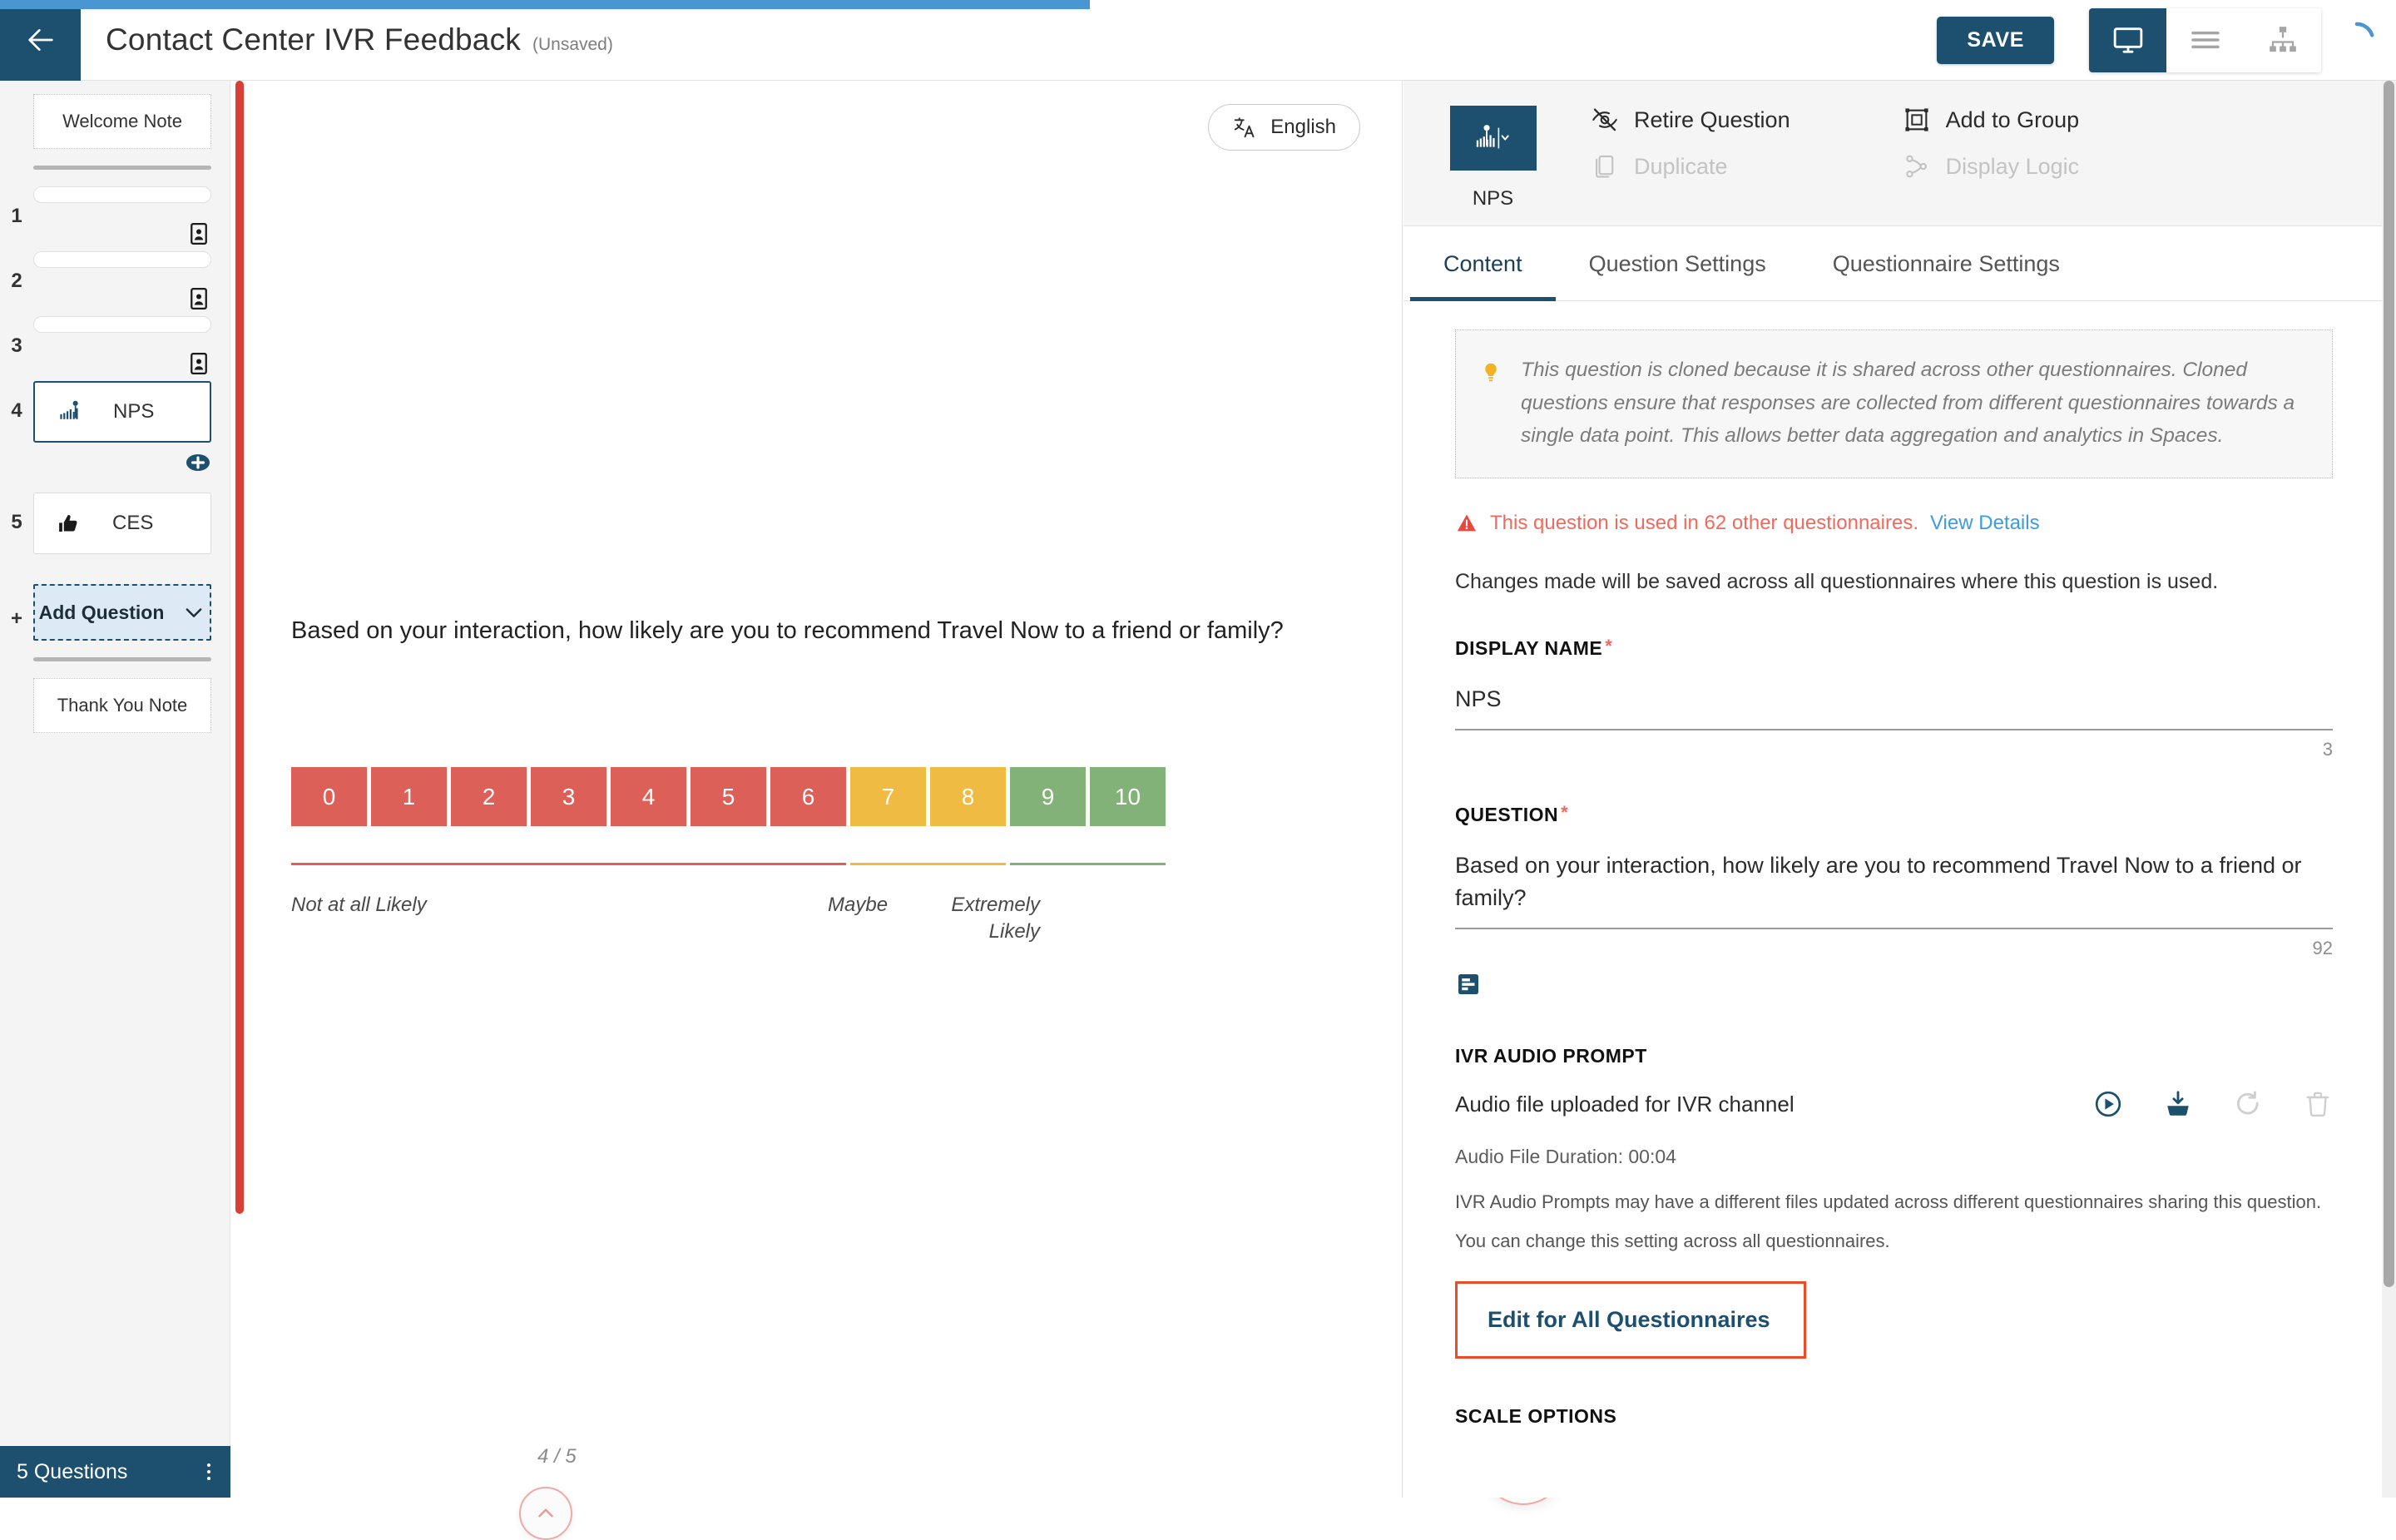  I want to click on tab-content: Content, so click(1483, 263).